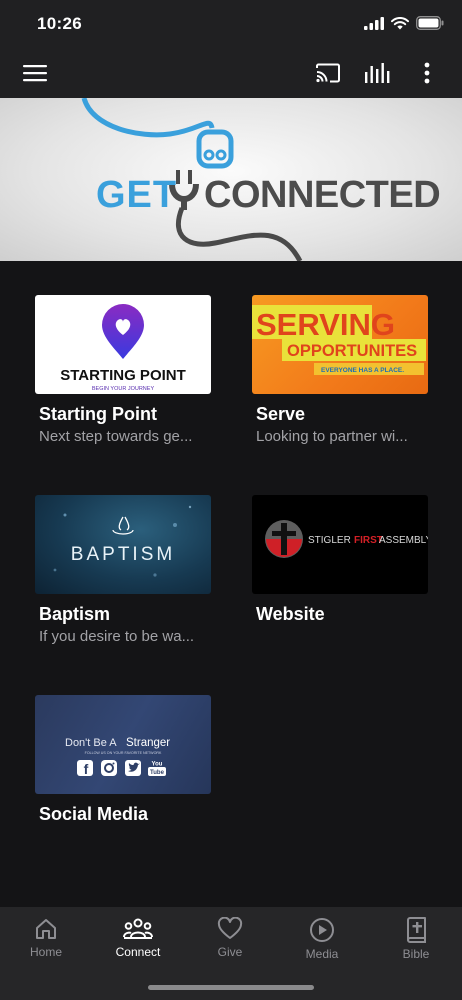 This screenshot has height=1000, width=462. I want to click on facebook-icon: f, so click(85, 768).